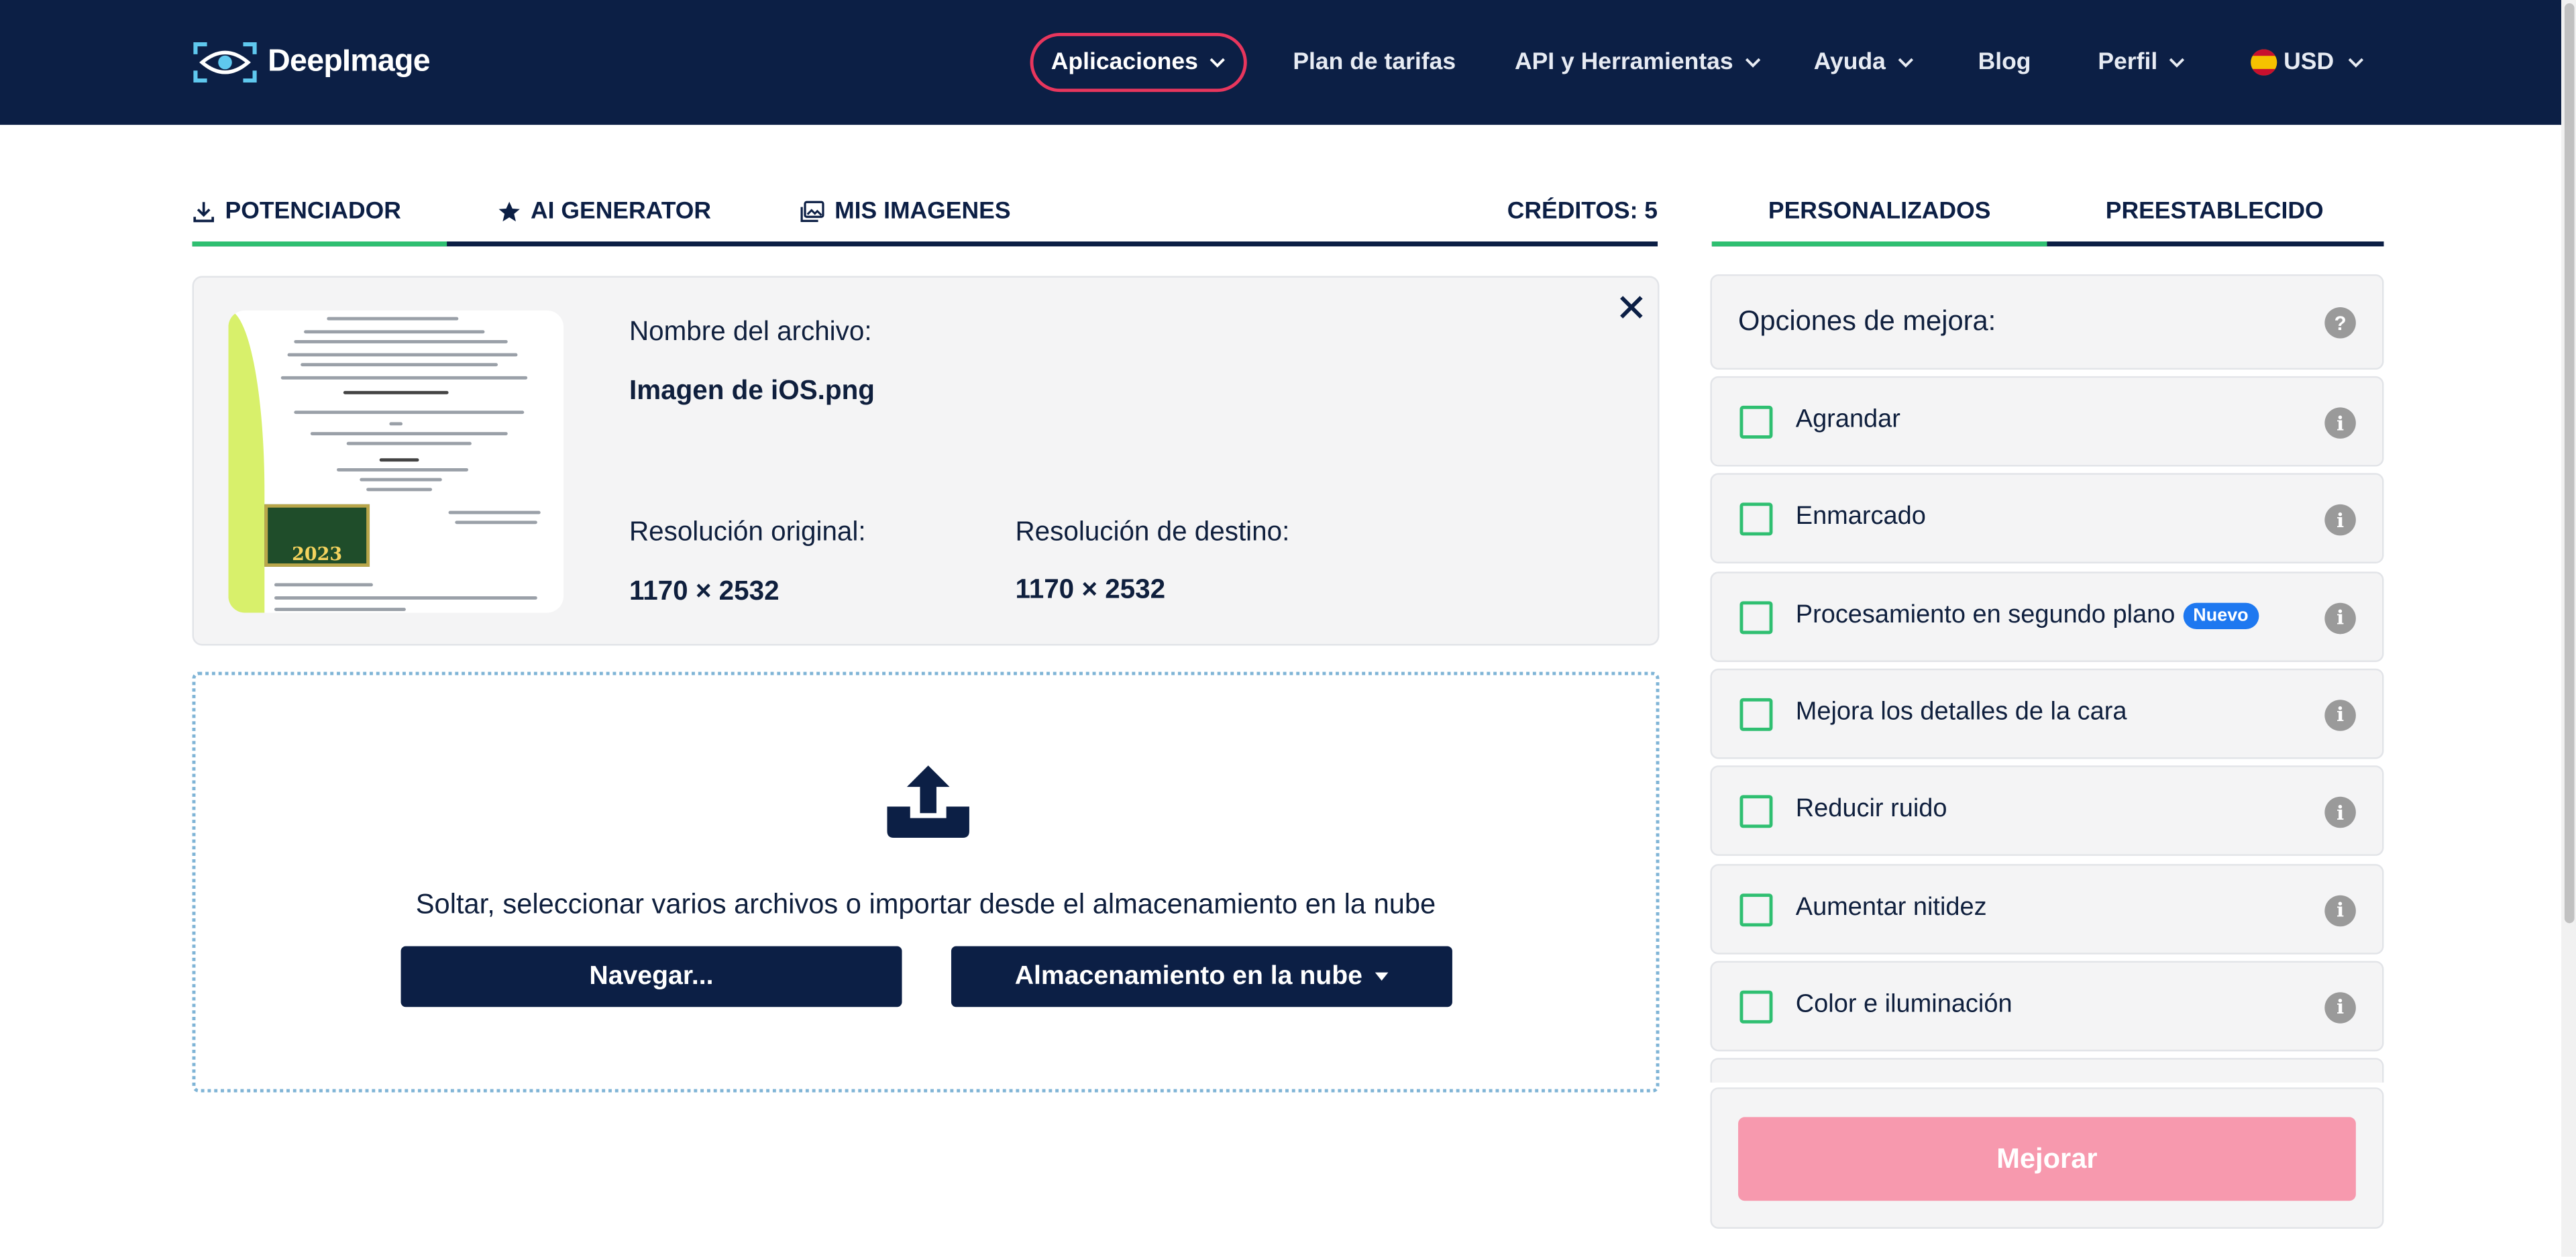  I want to click on option-row: Color e iluminación i, so click(2047, 1006).